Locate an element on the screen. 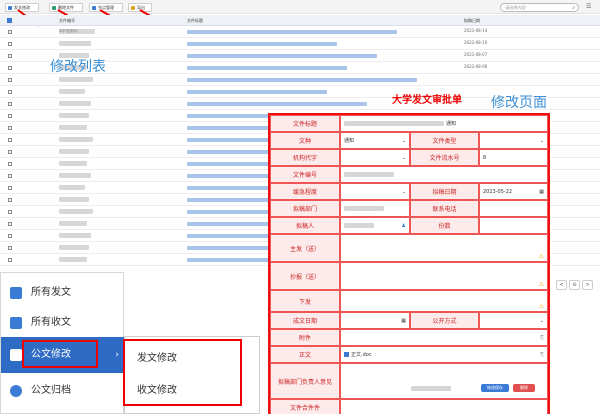 Image resolution: width=600 pixels, height=414 pixels. row-draft-date: 2023-08-07 is located at coordinates (476, 54).